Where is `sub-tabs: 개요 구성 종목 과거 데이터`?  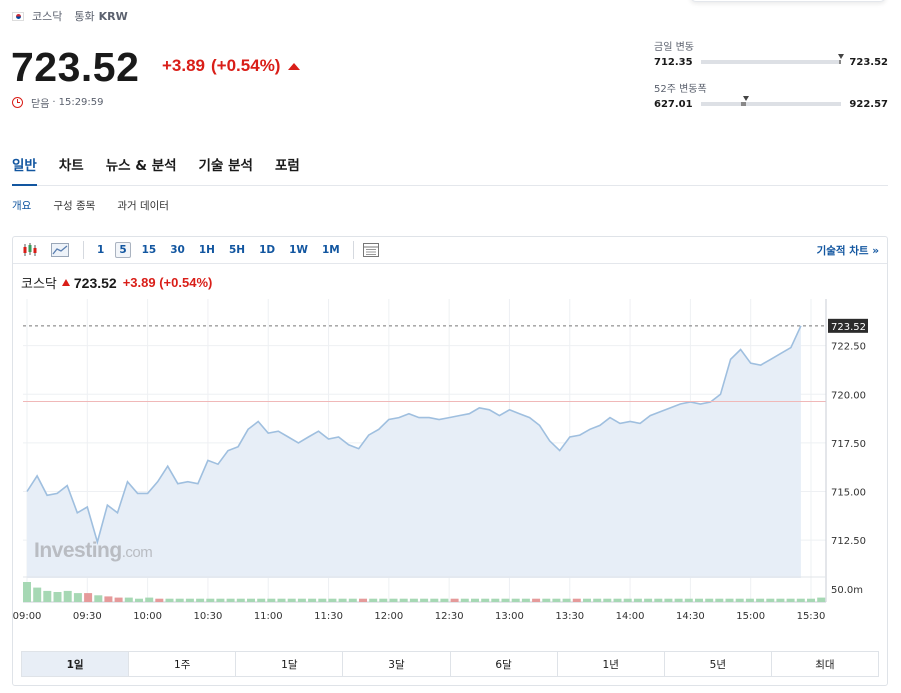
sub-tabs: 개요 구성 종목 과거 데이터 is located at coordinates (101, 205).